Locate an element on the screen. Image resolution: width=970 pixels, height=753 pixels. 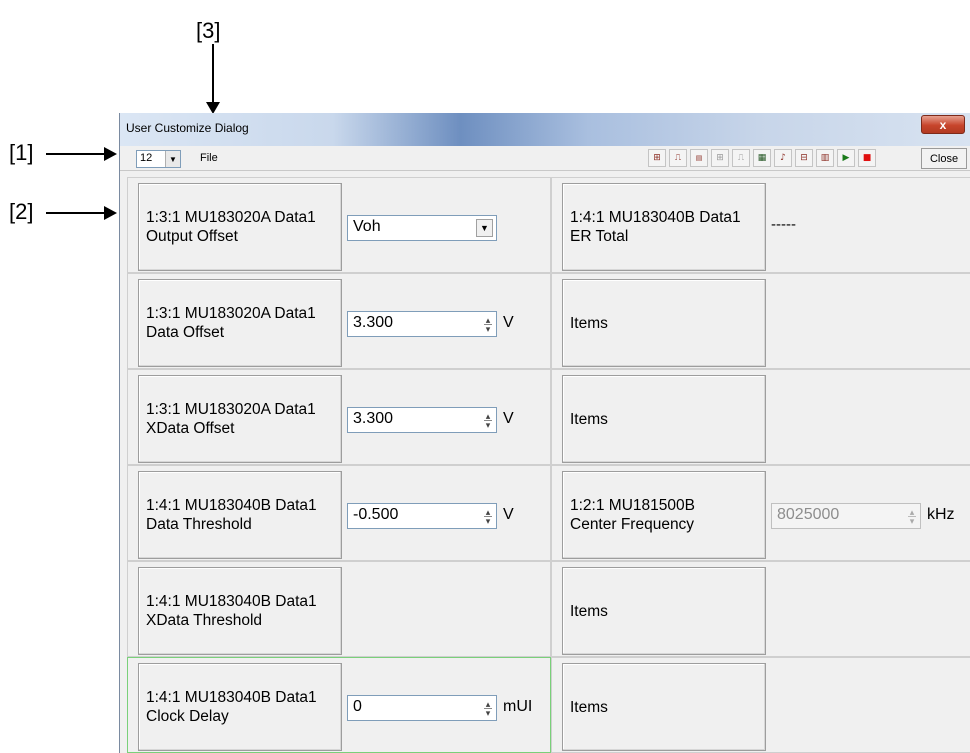
param-button-output-offset: 1:3:1 MU183020A Data1 Output Offset is located at coordinates (240, 227).